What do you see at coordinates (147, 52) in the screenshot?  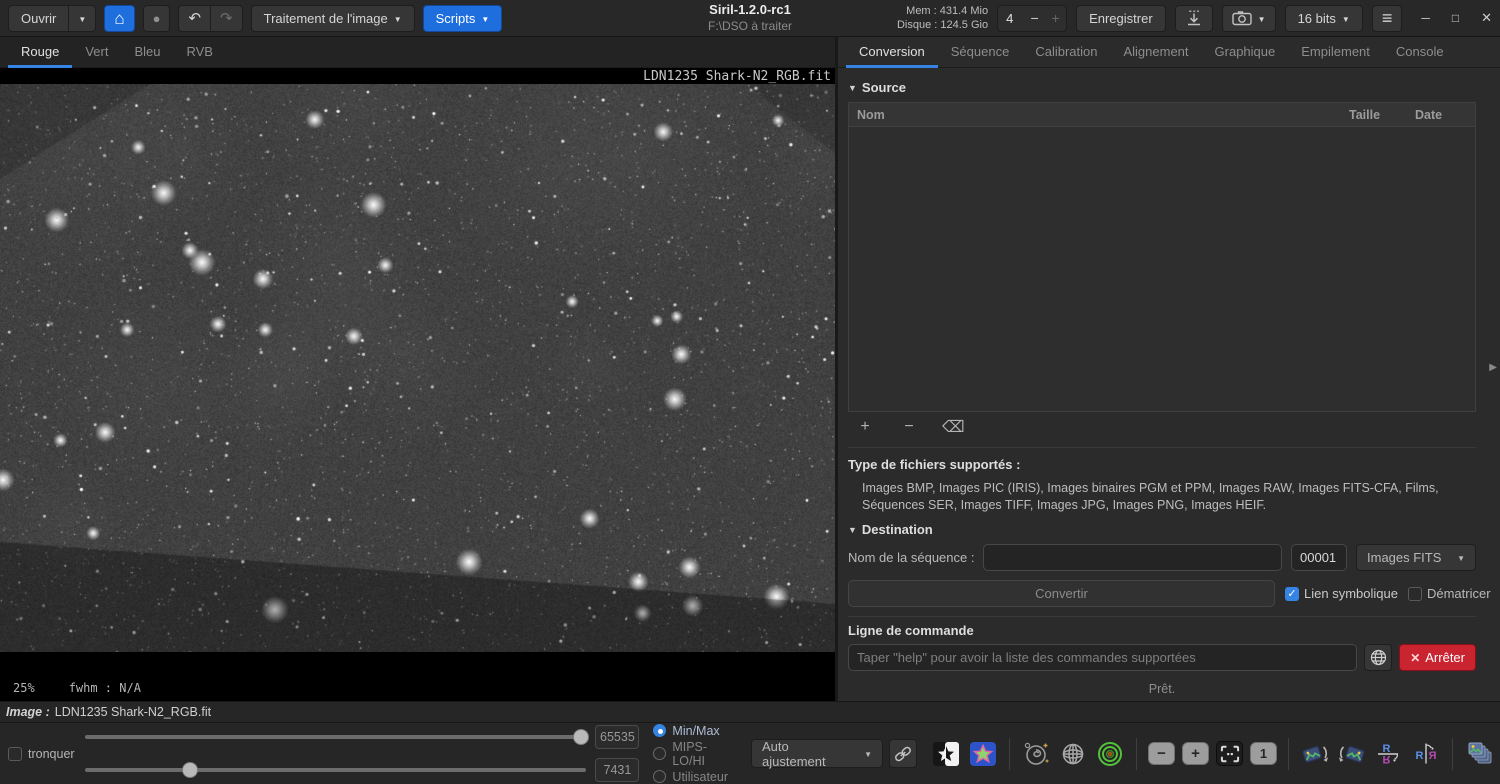 I see `tab-bleu: Bleu` at bounding box center [147, 52].